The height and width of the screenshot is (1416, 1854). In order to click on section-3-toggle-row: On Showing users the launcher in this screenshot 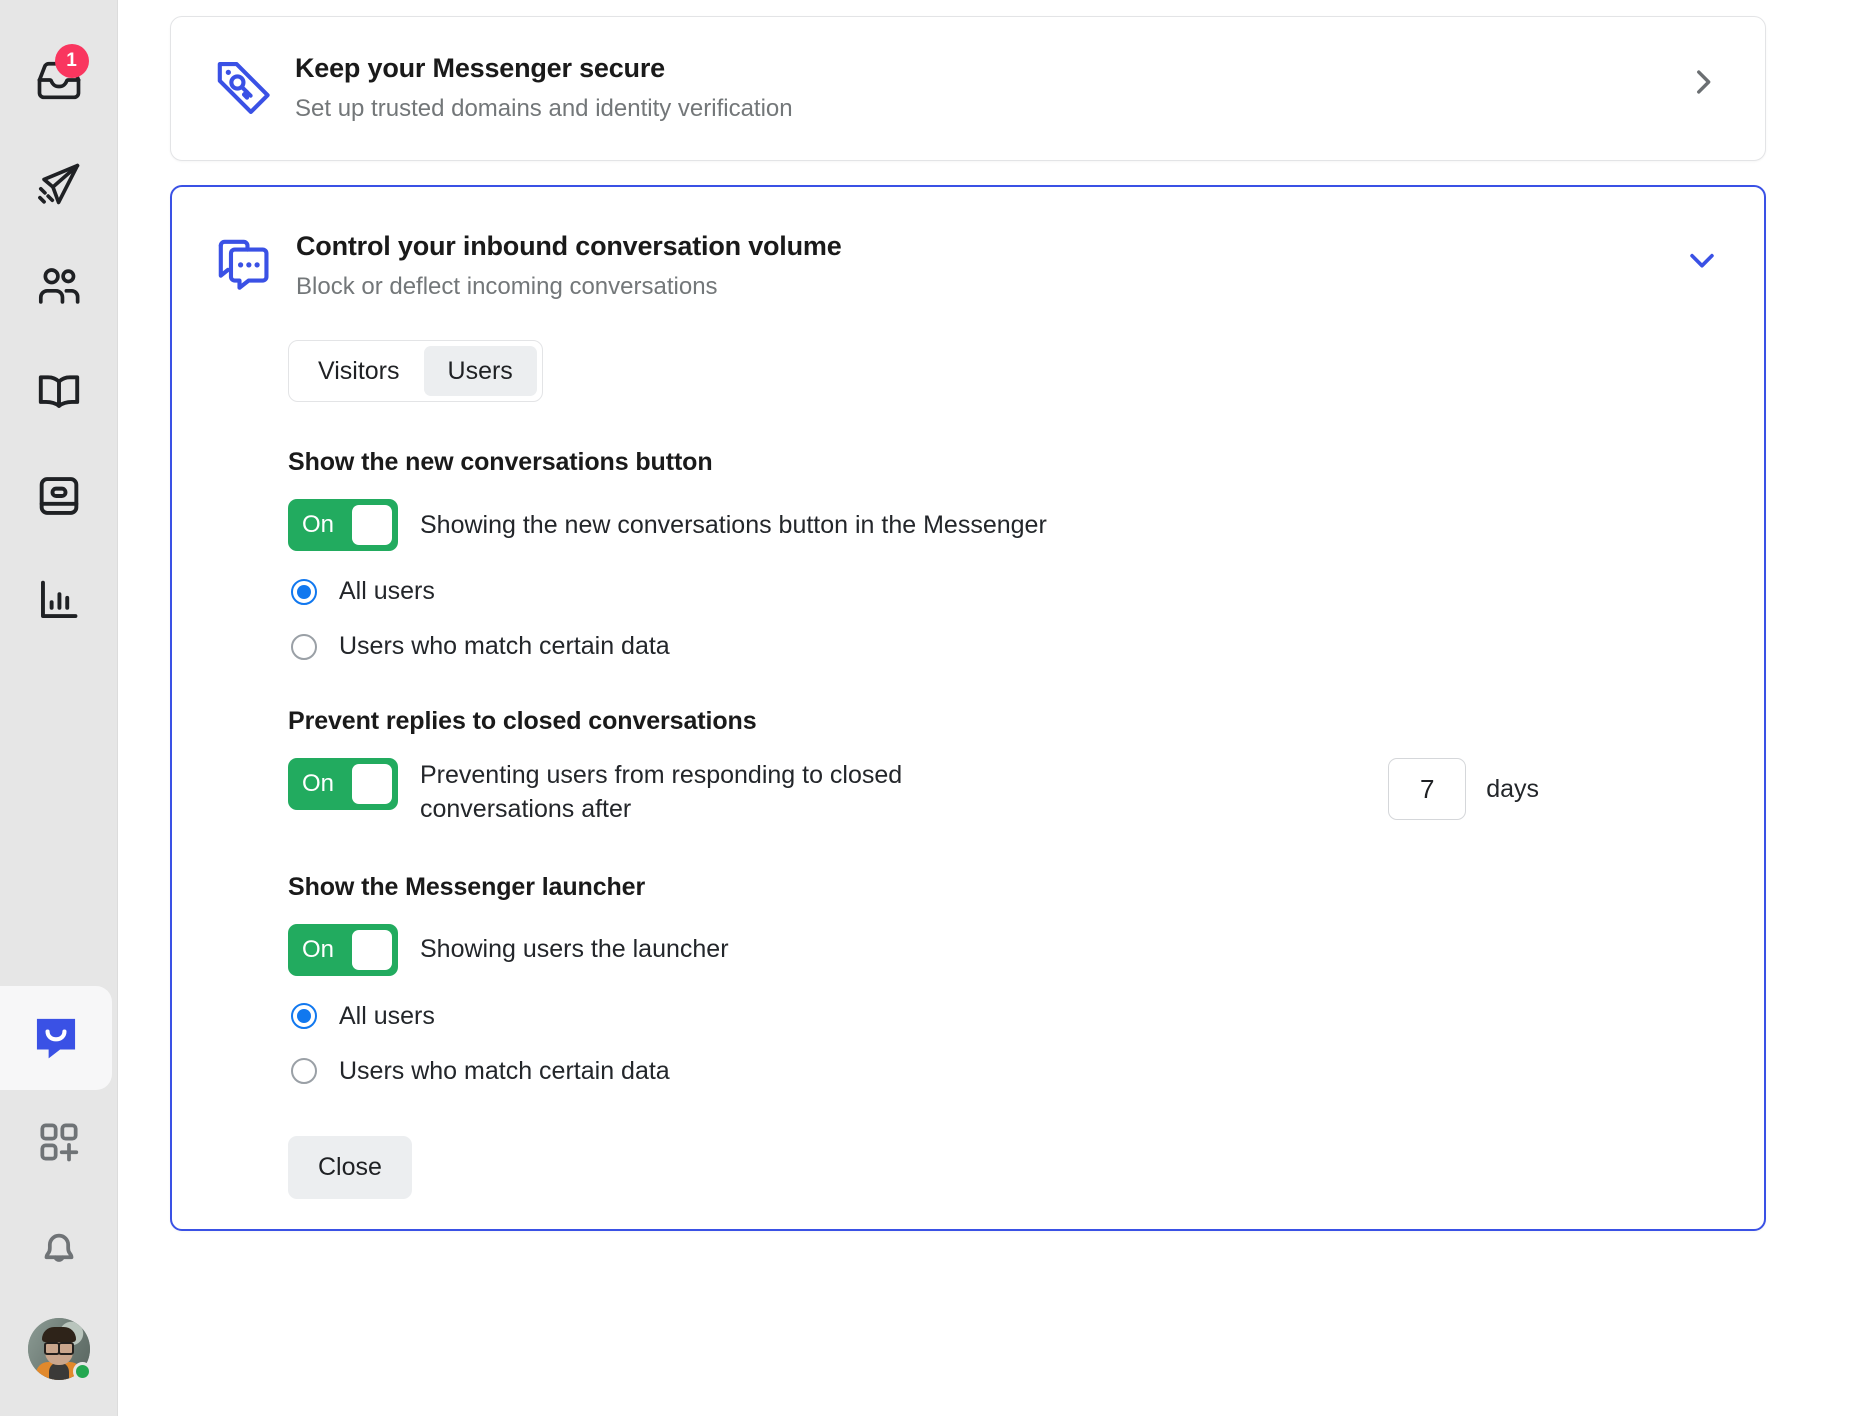, I will do `click(1006, 949)`.